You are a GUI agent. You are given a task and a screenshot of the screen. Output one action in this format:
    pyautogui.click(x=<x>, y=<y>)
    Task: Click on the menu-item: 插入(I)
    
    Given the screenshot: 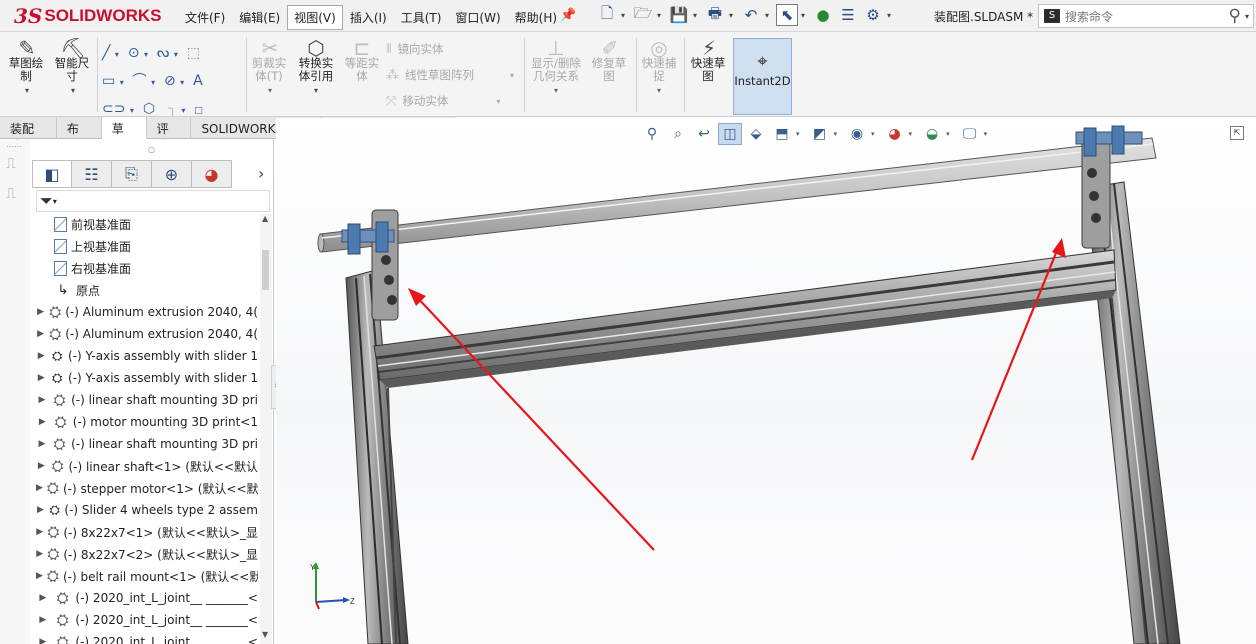 What is the action you would take?
    pyautogui.click(x=368, y=17)
    